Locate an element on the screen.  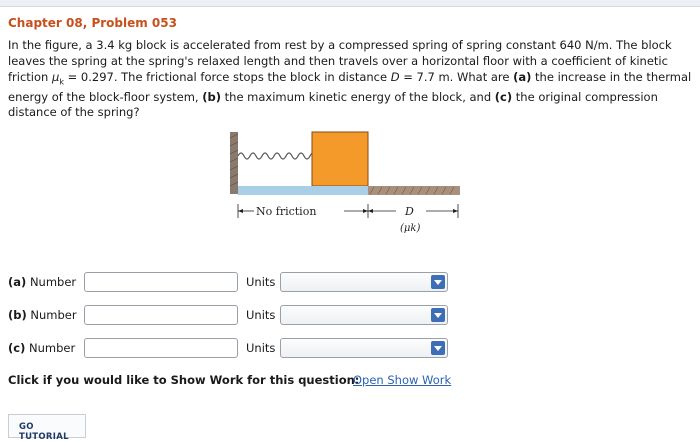
go-tutorial-label: GO TUTORIAL is located at coordinates (44, 432).